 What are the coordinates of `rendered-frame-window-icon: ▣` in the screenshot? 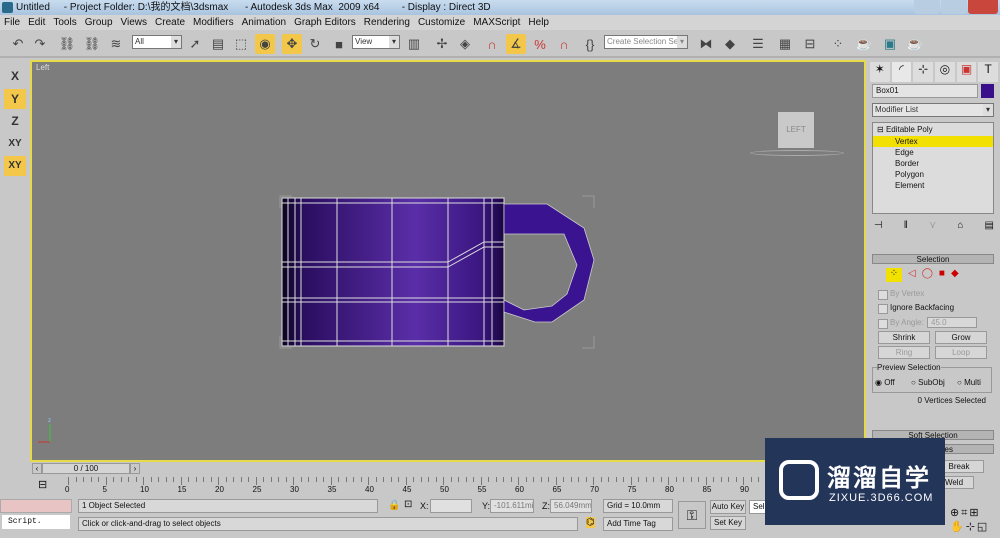 It's located at (890, 44).